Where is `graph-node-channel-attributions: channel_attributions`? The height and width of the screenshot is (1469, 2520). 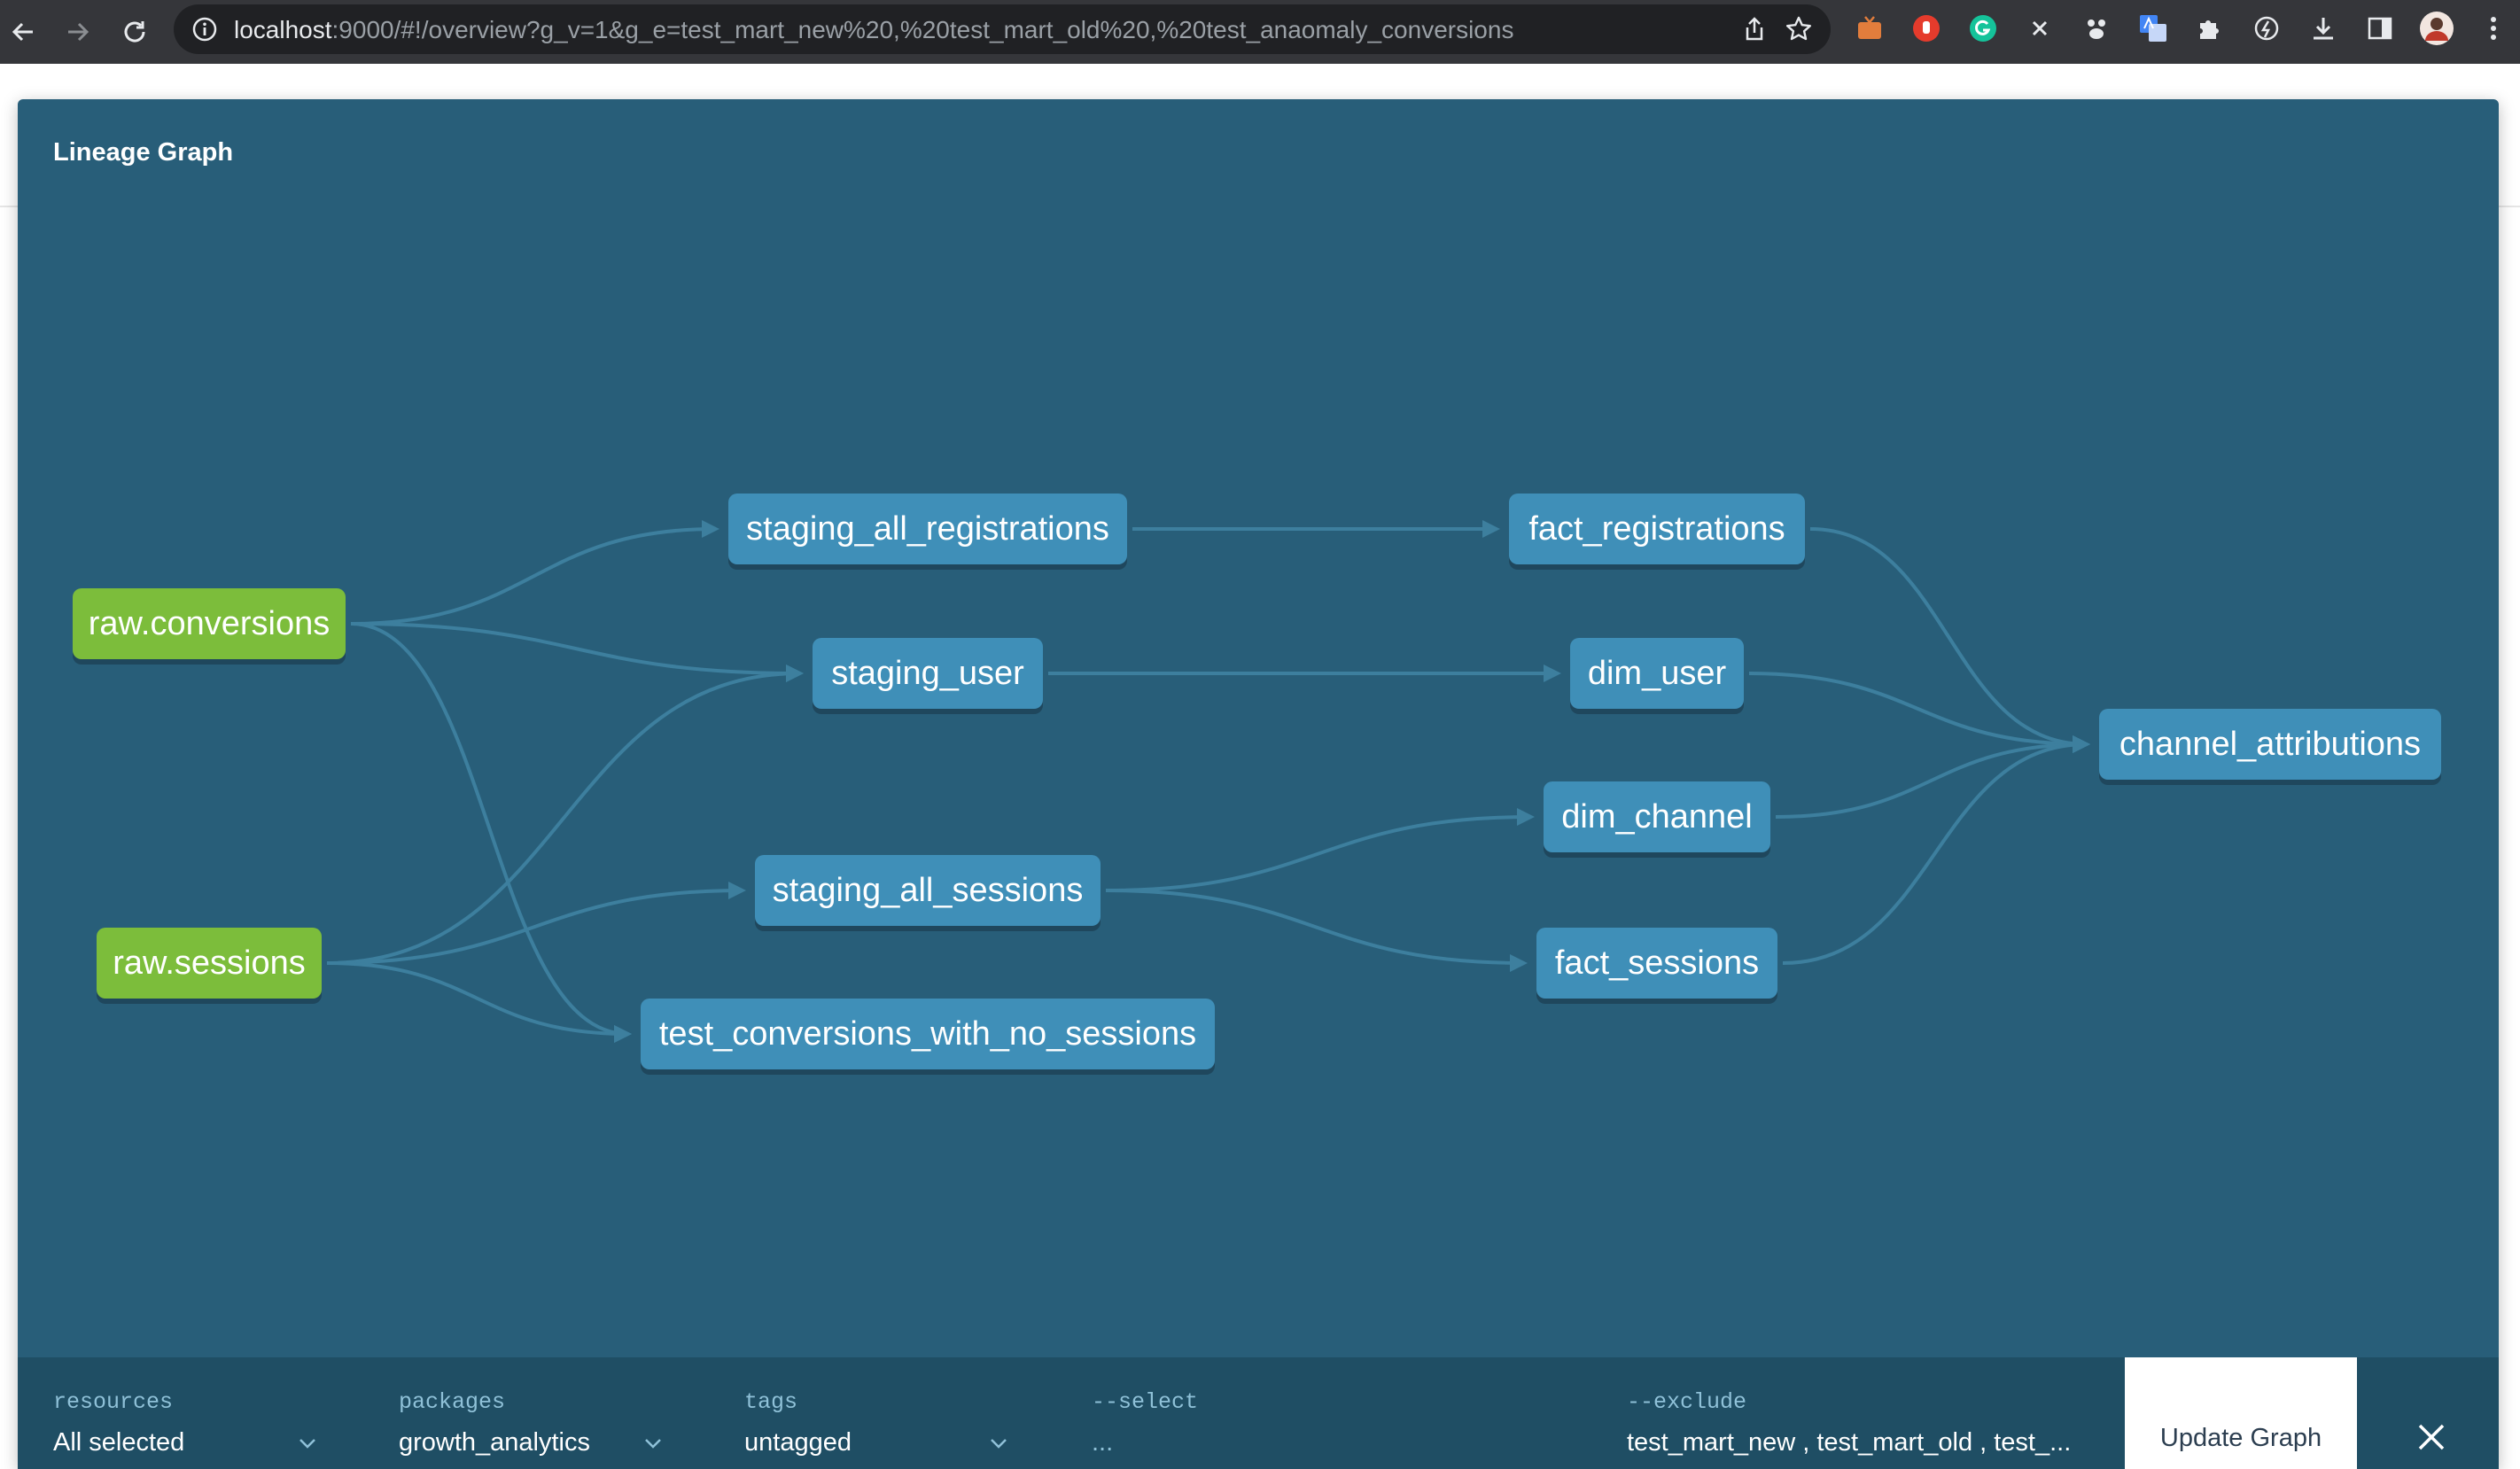
graph-node-channel-attributions: channel_attributions is located at coordinates (2270, 744).